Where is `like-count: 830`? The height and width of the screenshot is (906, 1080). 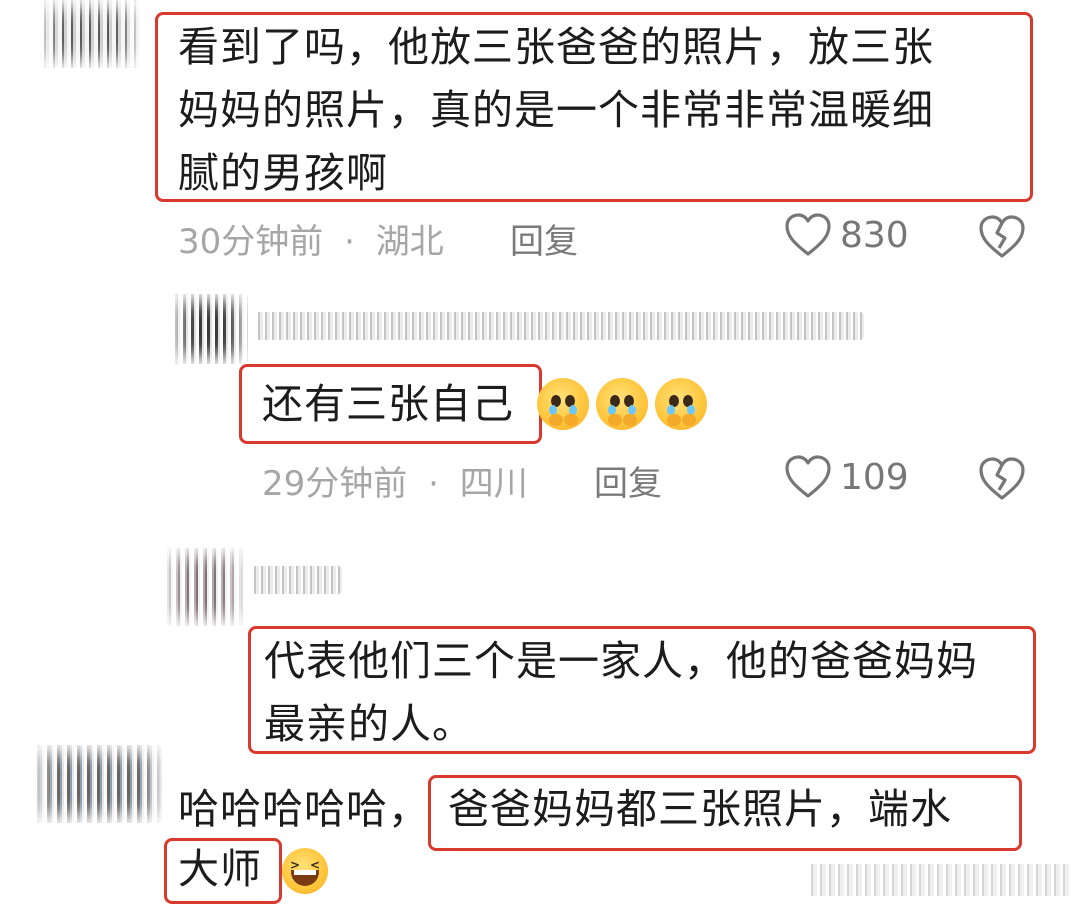
like-count: 830 is located at coordinates (874, 235).